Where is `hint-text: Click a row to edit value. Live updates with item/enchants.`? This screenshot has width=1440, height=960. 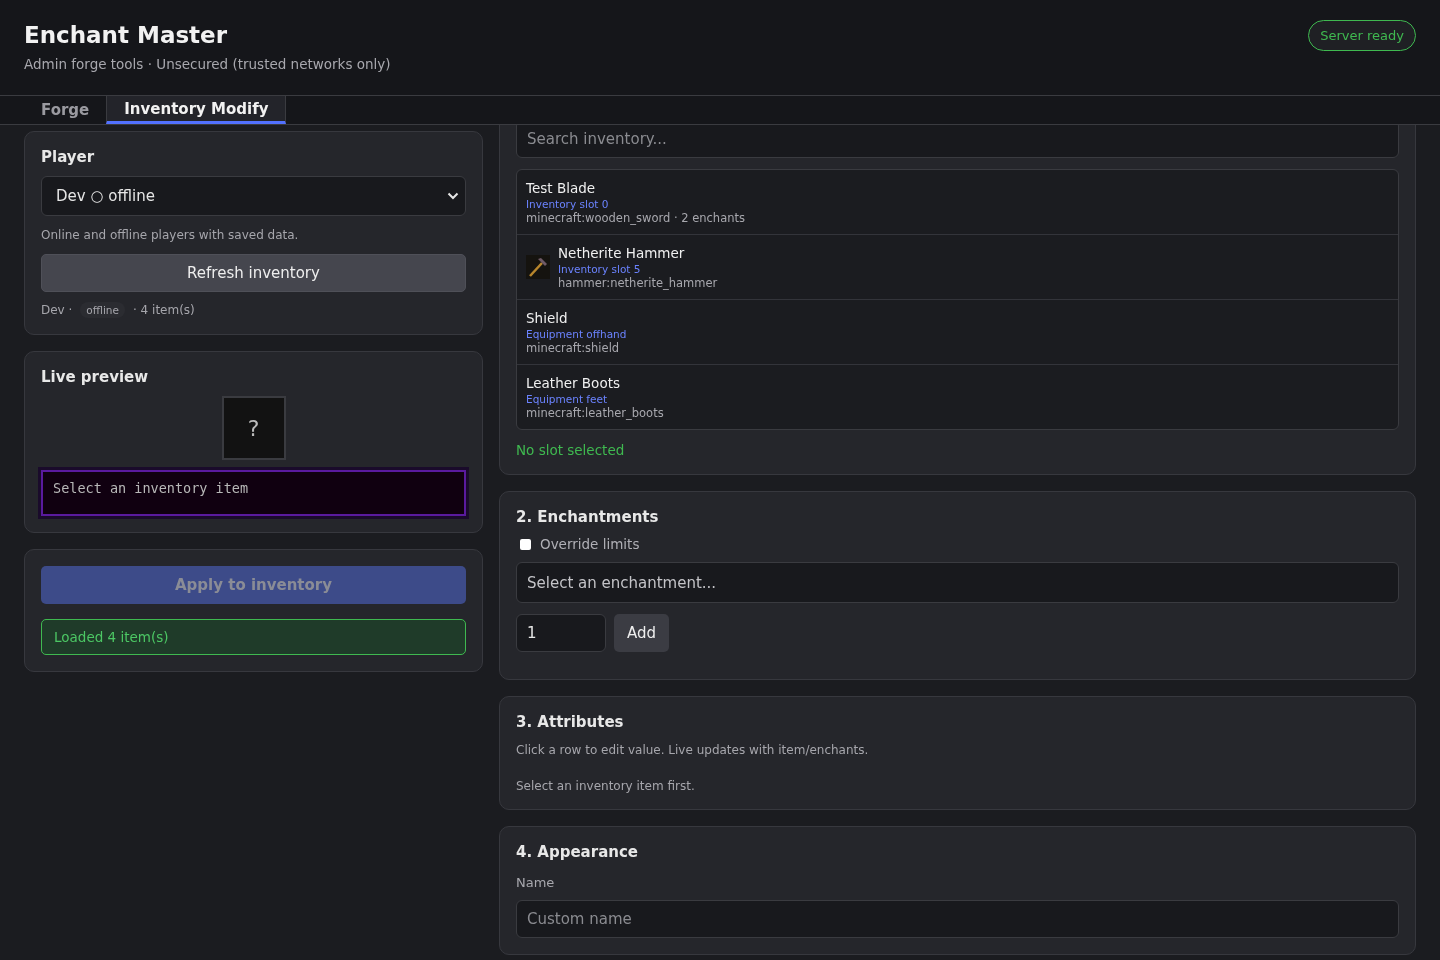 hint-text: Click a row to edit value. Live updates with item/enchants. is located at coordinates (693, 750).